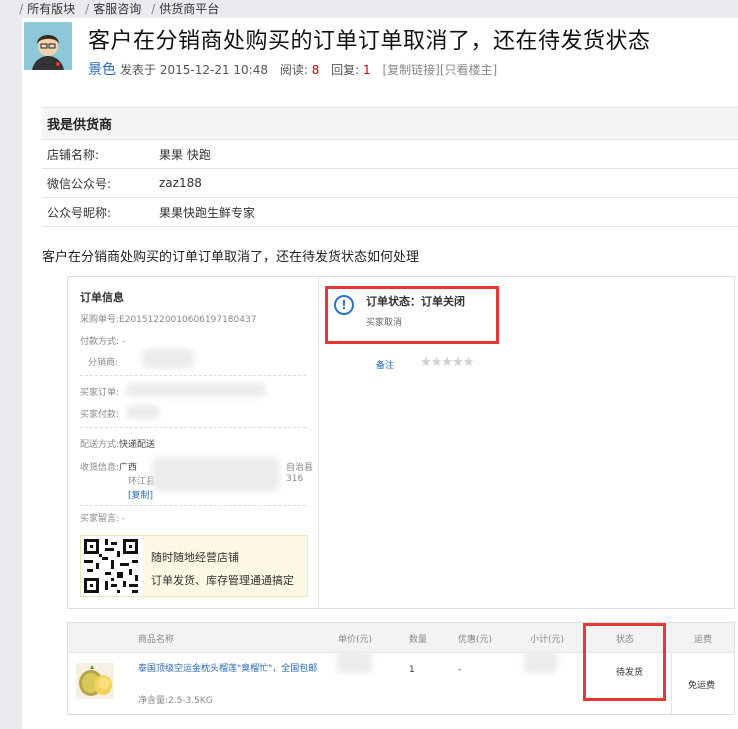  I want to click on promo-line-1: 随时随地经营店铺, so click(195, 557).